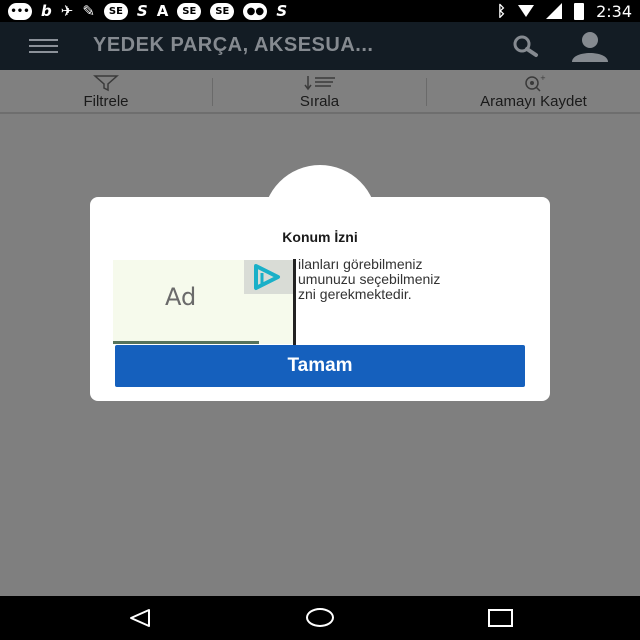 The height and width of the screenshot is (640, 640). What do you see at coordinates (46, 10) in the screenshot?
I see `b-icon: b` at bounding box center [46, 10].